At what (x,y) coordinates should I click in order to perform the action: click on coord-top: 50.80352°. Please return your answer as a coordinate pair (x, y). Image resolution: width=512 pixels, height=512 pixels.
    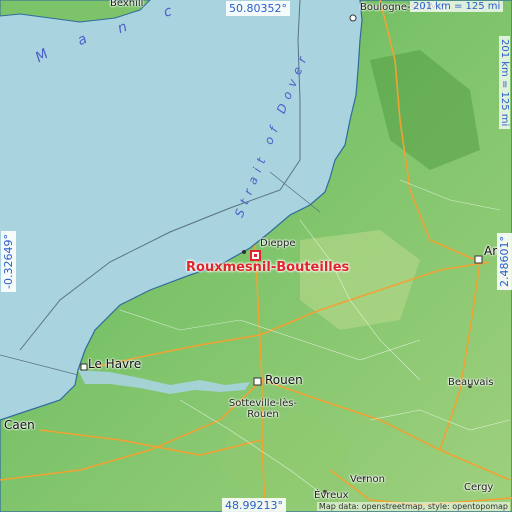
    Looking at the image, I should click on (258, 8).